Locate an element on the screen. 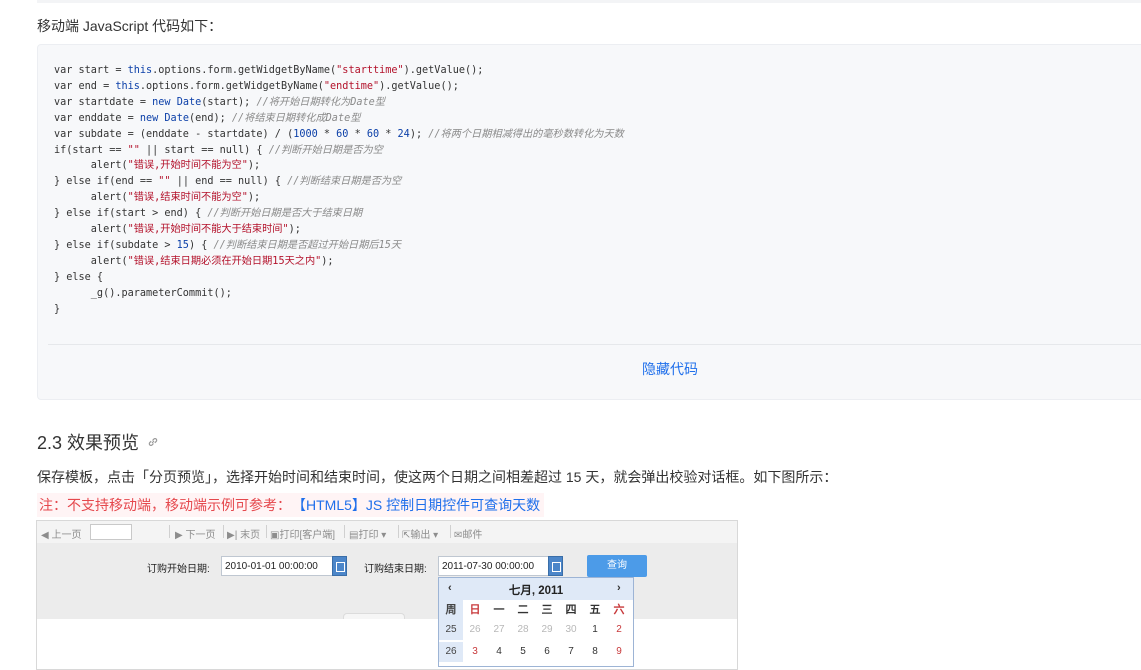 The height and width of the screenshot is (670, 1141). export-button: ⇱输出 ▾ is located at coordinates (420, 533).